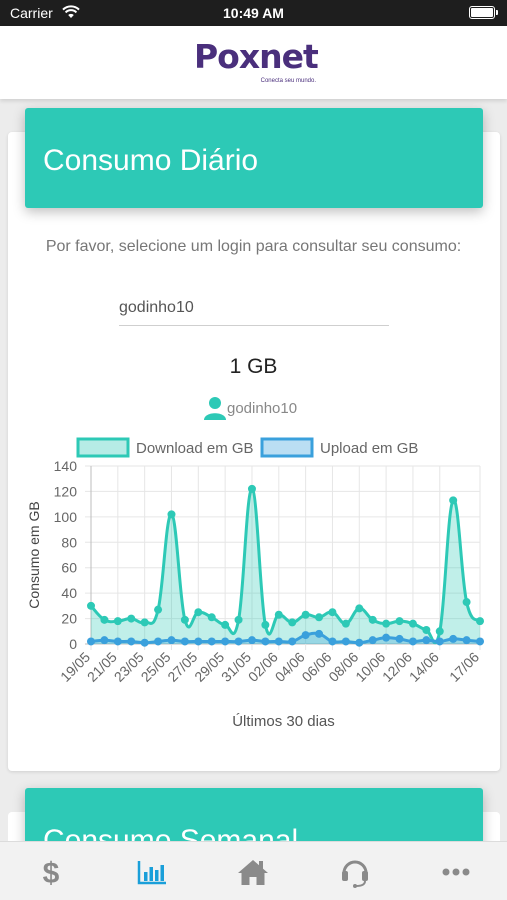  I want to click on download-series-line, so click(285, 566).